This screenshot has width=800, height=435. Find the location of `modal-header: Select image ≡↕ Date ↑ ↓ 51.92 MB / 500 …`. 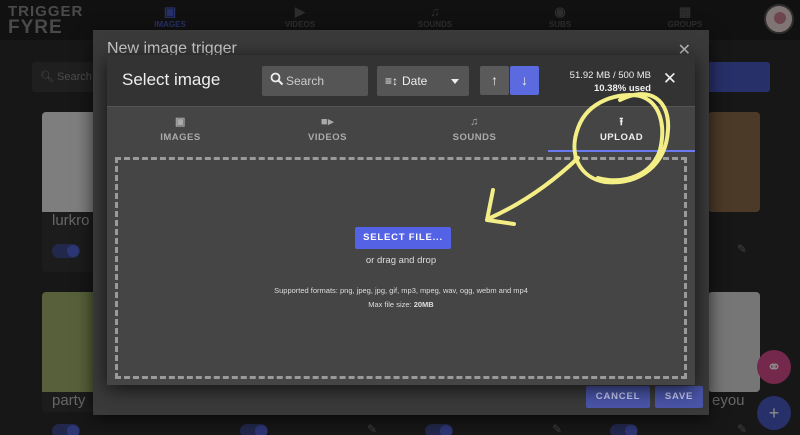

modal-header: Select image ≡↕ Date ↑ ↓ 51.92 MB / 500 … is located at coordinates (401, 81).